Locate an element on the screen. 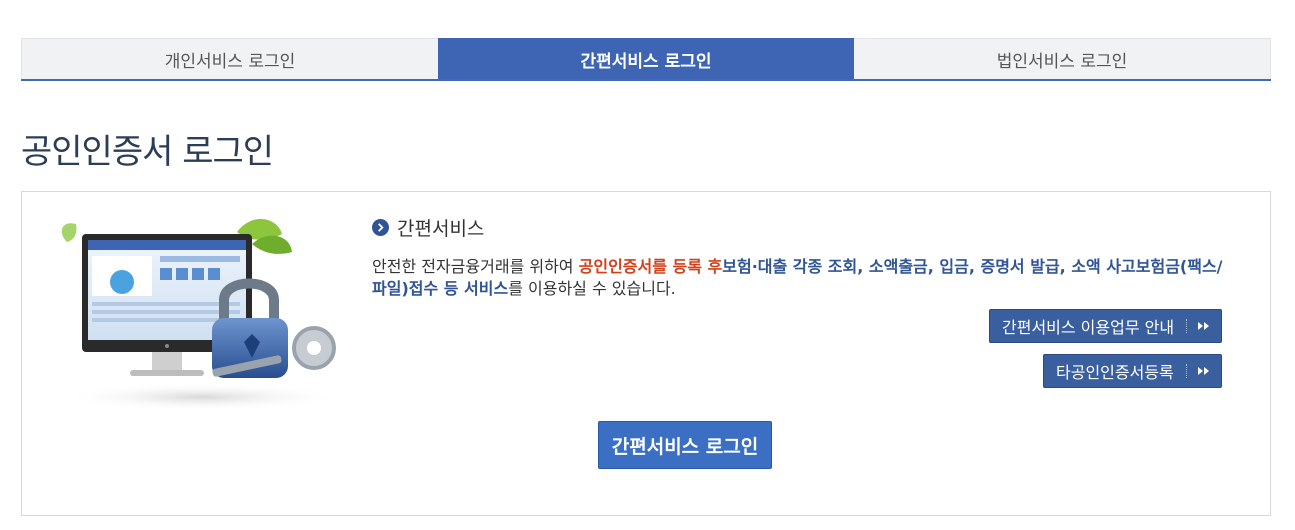 The image size is (1295, 530). login-type-tabs: 개인서비스 로그인 간편서비스 로그인 법인서비스 로그인 is located at coordinates (646, 59).